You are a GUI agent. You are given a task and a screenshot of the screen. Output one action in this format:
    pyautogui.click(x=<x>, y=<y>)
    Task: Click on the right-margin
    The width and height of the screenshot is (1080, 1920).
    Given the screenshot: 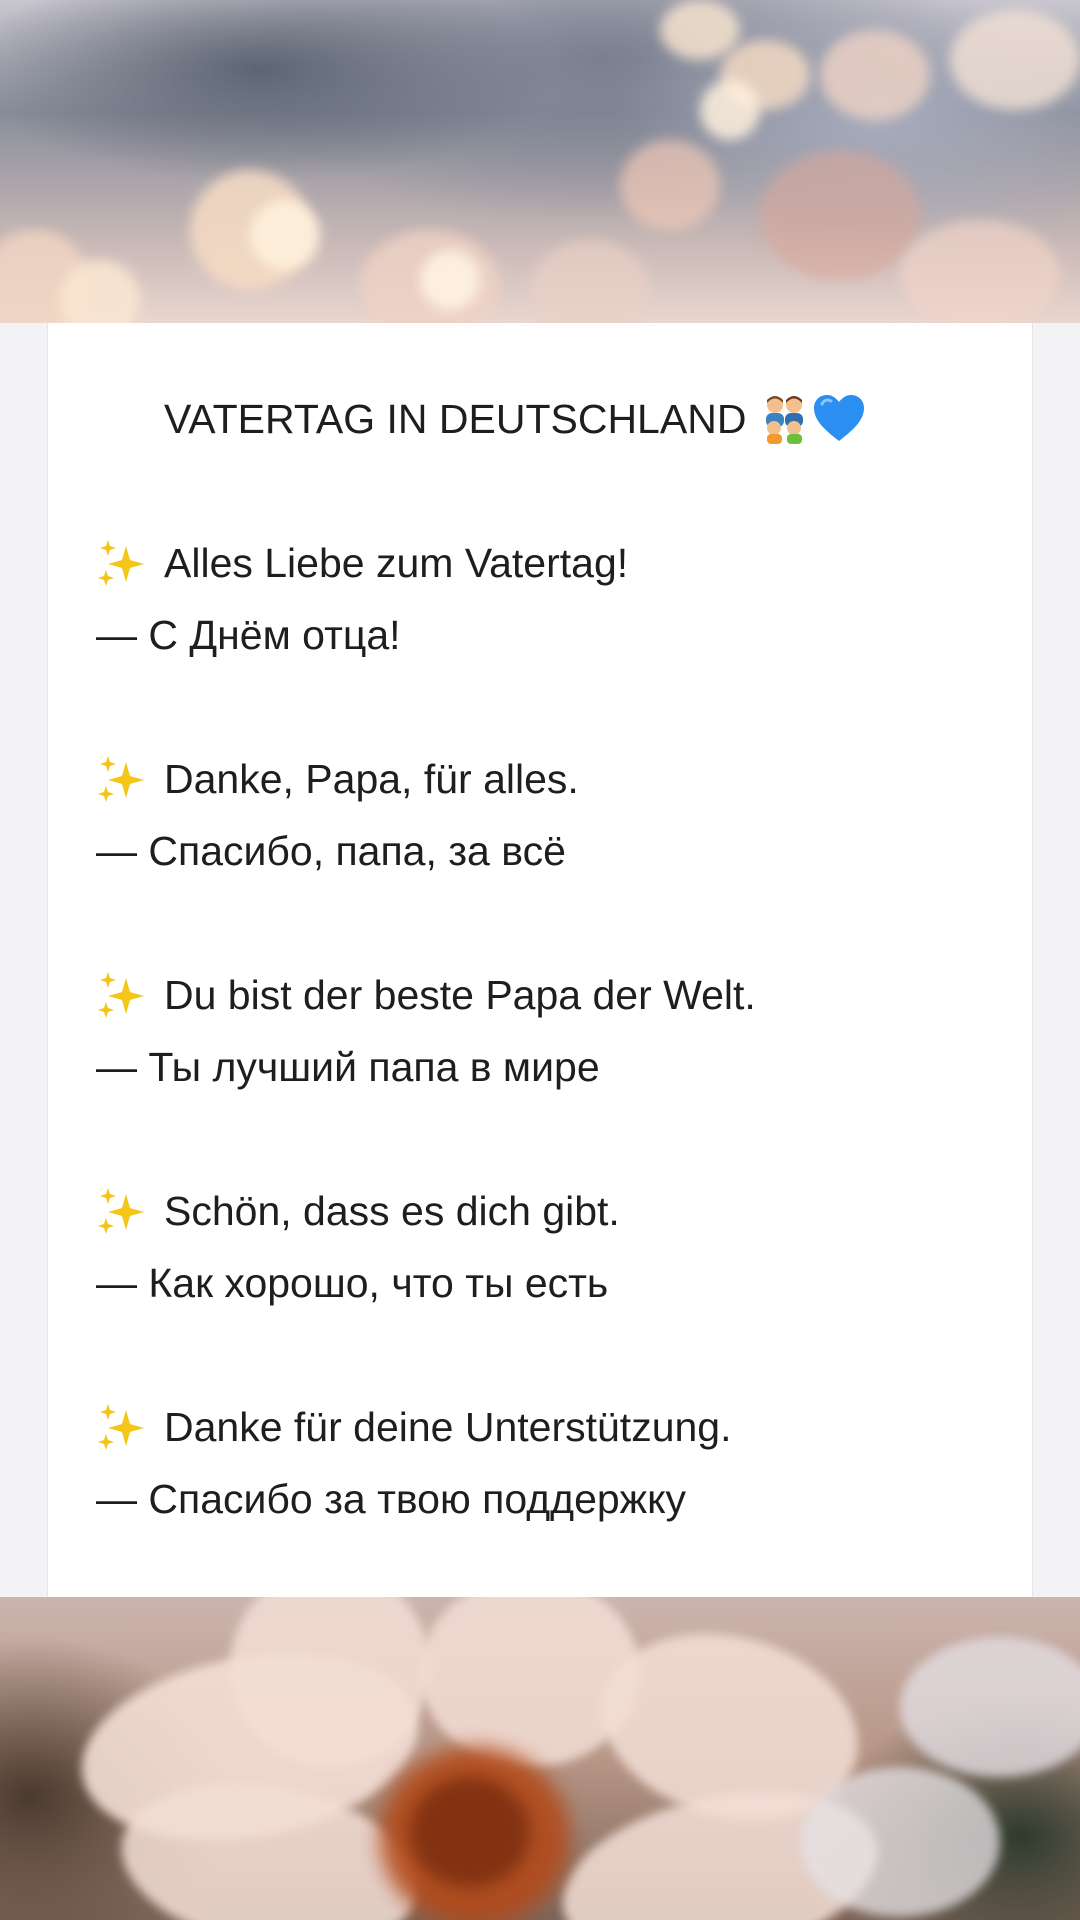 What is the action you would take?
    pyautogui.click(x=1056, y=960)
    